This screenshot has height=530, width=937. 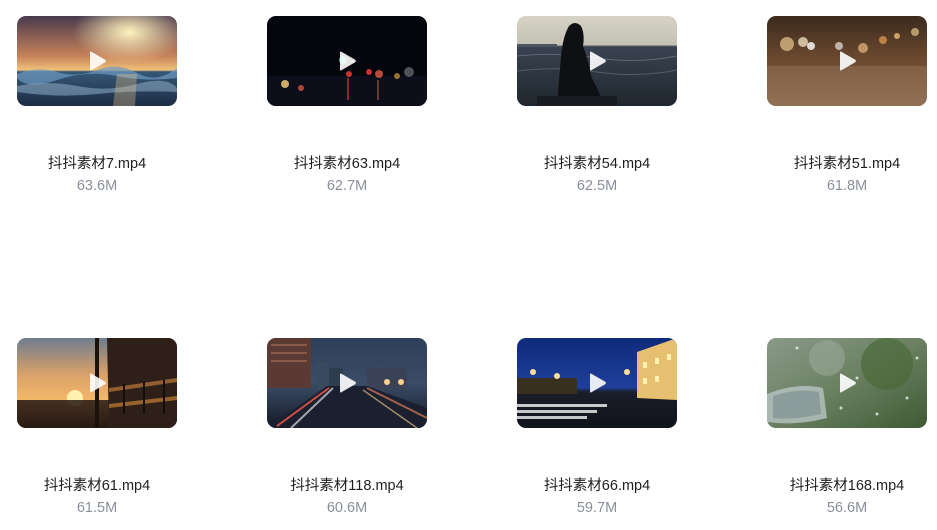 I want to click on file-size: 62.5M, so click(x=597, y=186).